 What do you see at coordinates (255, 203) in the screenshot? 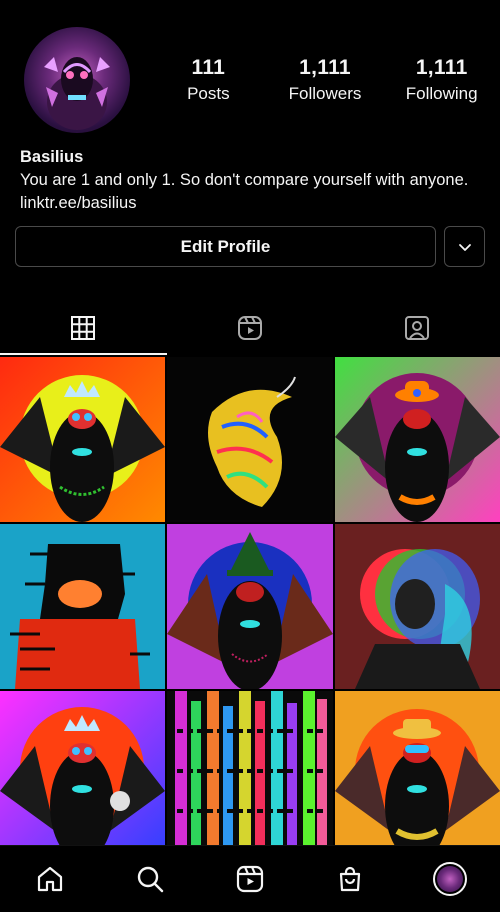
I see `bio-link: linktr.ee/basilius` at bounding box center [255, 203].